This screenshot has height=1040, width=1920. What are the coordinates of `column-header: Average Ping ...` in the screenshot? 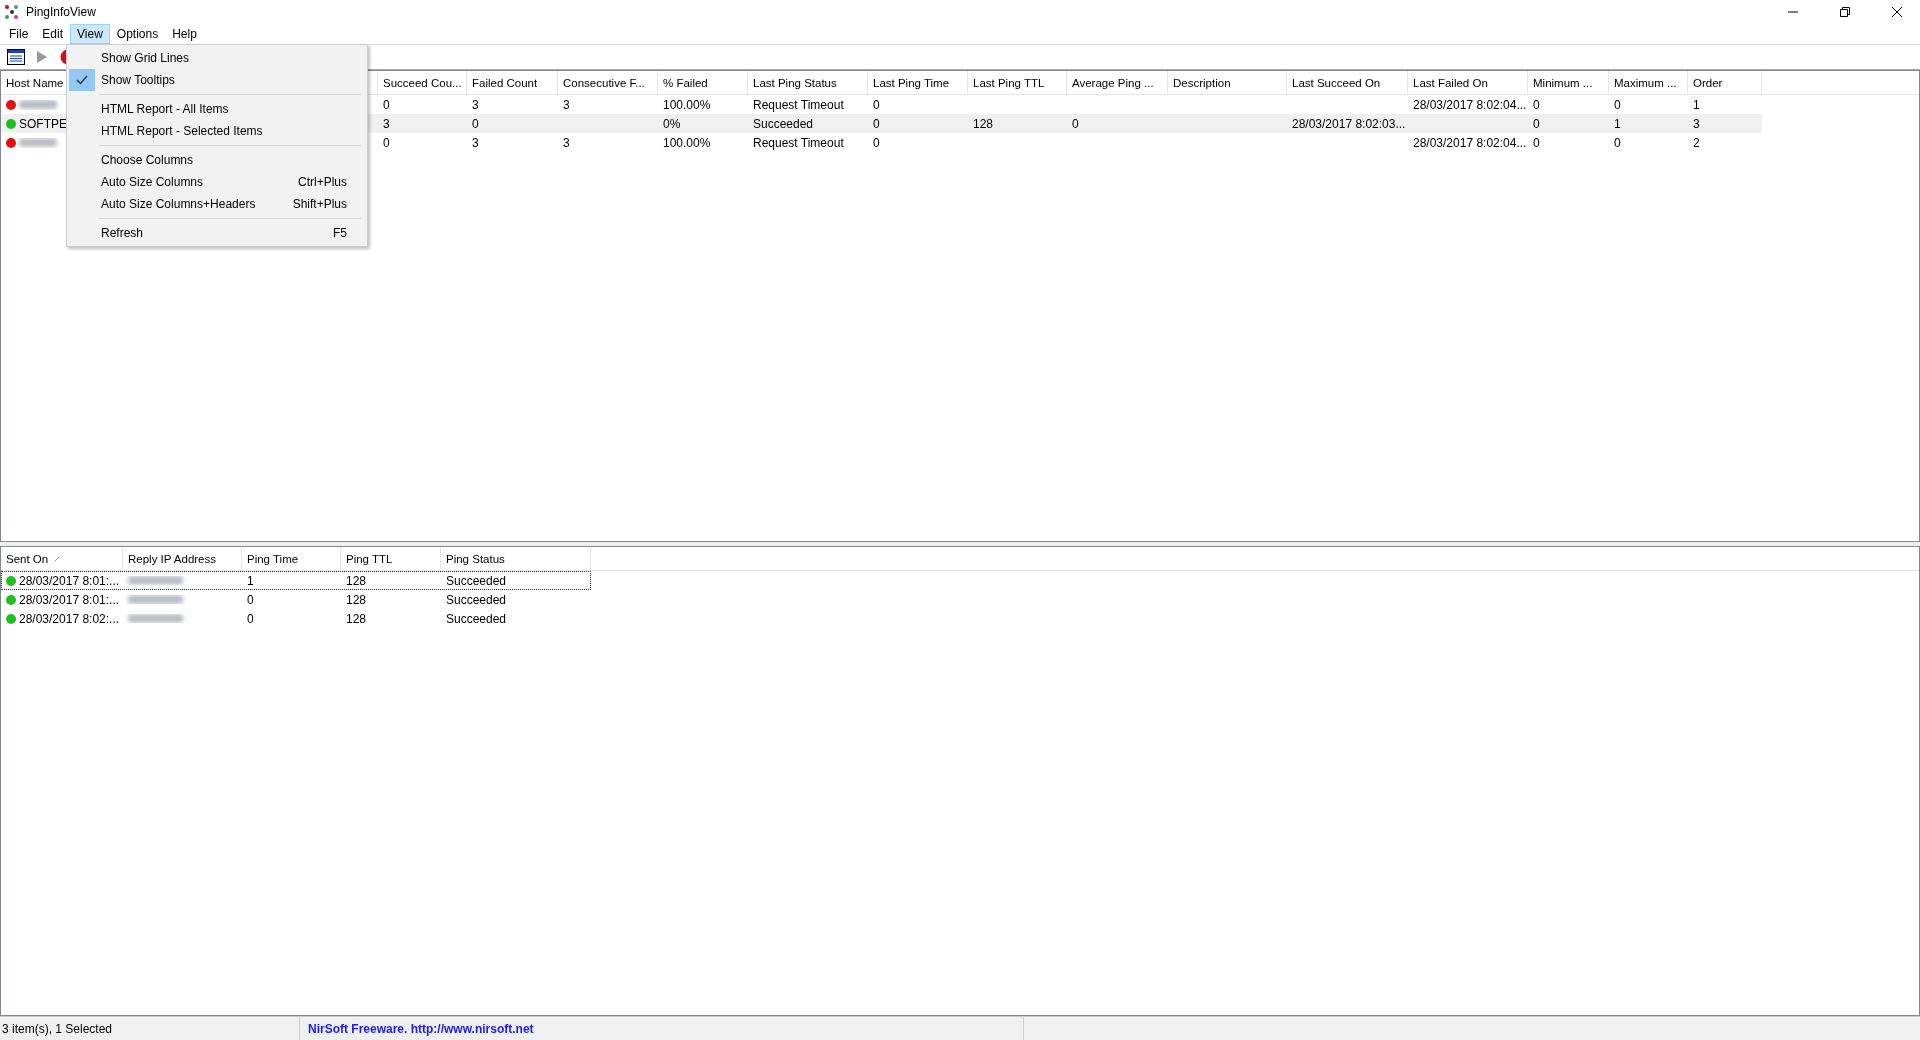 It's located at (1117, 82).